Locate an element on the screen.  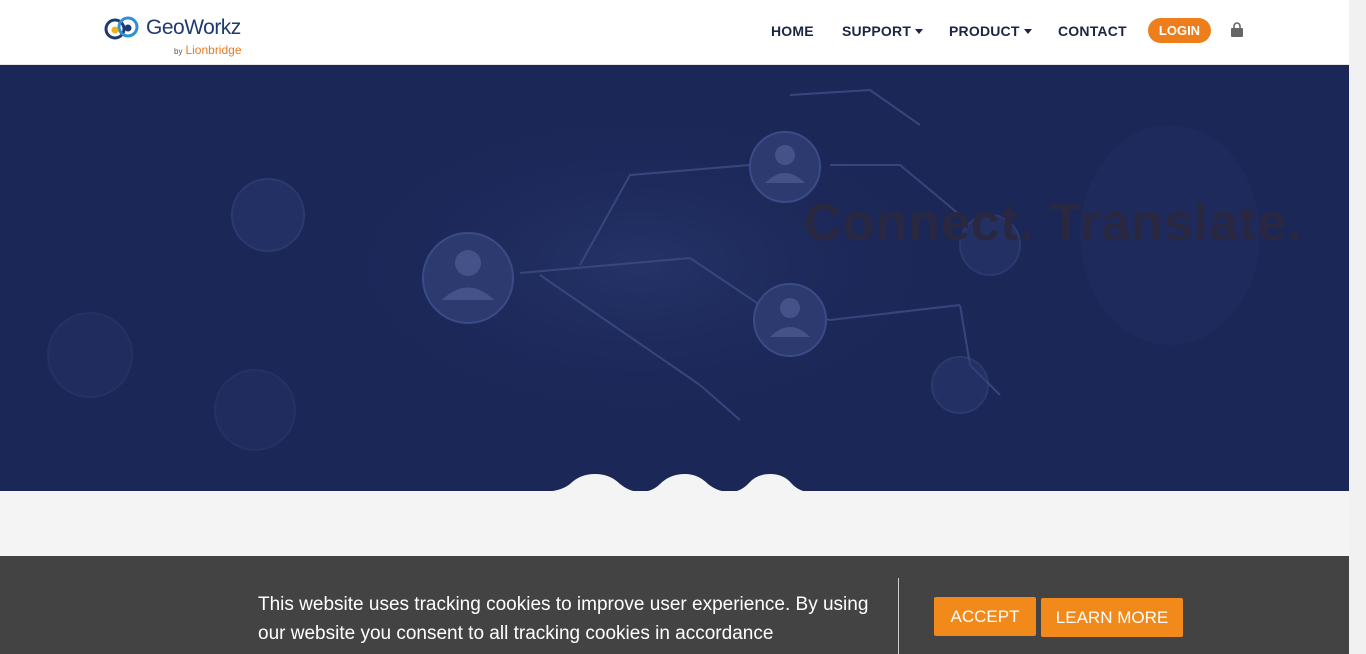
page-scrollbar is located at coordinates (1357, 327).